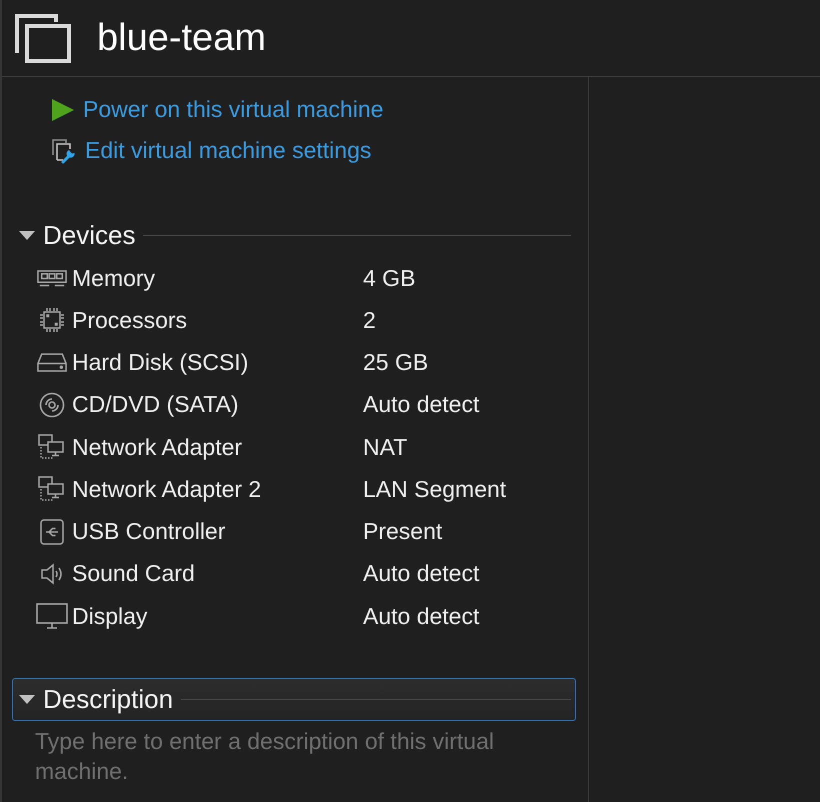 Image resolution: width=820 pixels, height=802 pixels. I want to click on section-title: Description, so click(108, 700).